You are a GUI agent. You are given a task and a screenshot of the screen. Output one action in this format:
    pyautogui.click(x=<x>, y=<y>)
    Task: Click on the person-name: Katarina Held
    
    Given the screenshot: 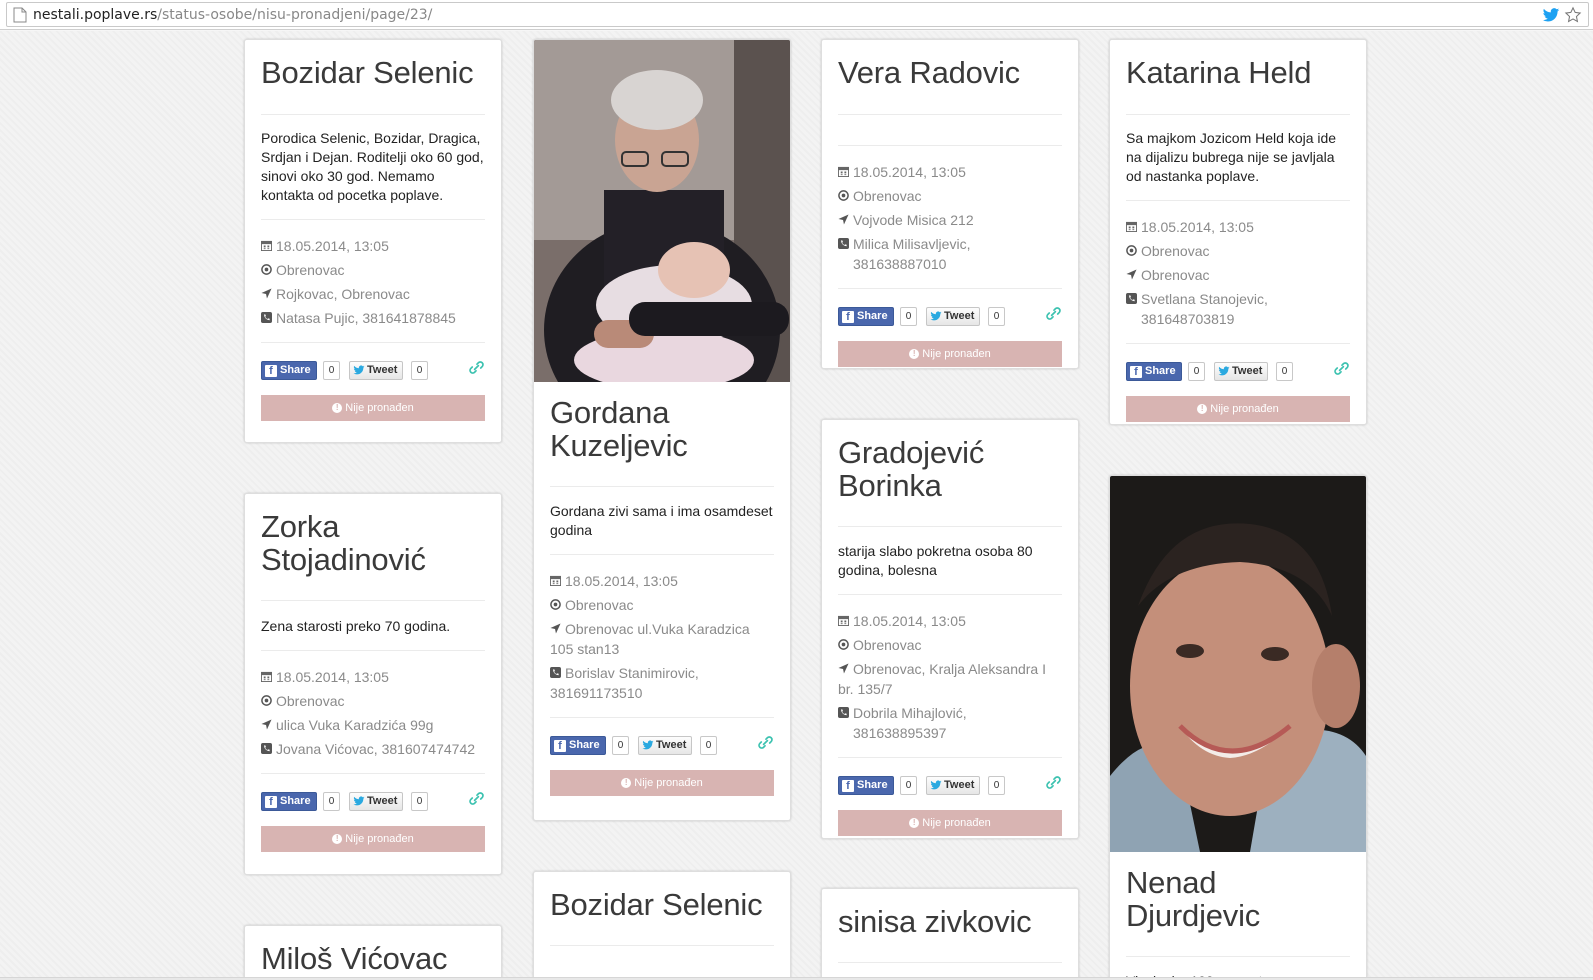 What is the action you would take?
    pyautogui.click(x=1238, y=83)
    